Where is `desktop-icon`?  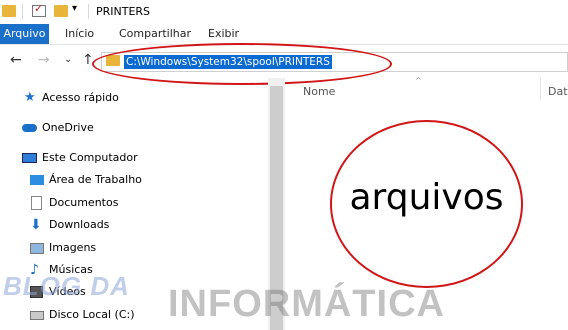
desktop-icon is located at coordinates (37, 180).